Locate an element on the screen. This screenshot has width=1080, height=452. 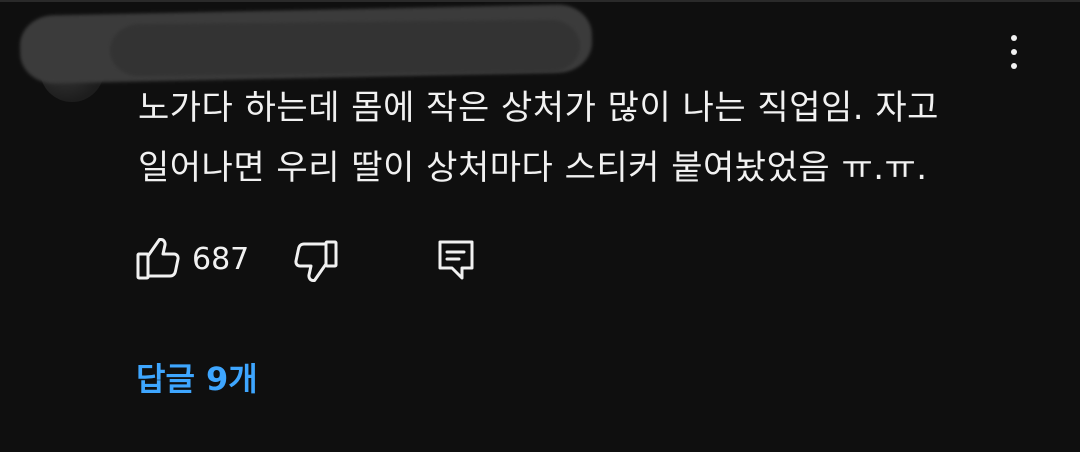
comment-actions: 687 is located at coordinates (334, 261).